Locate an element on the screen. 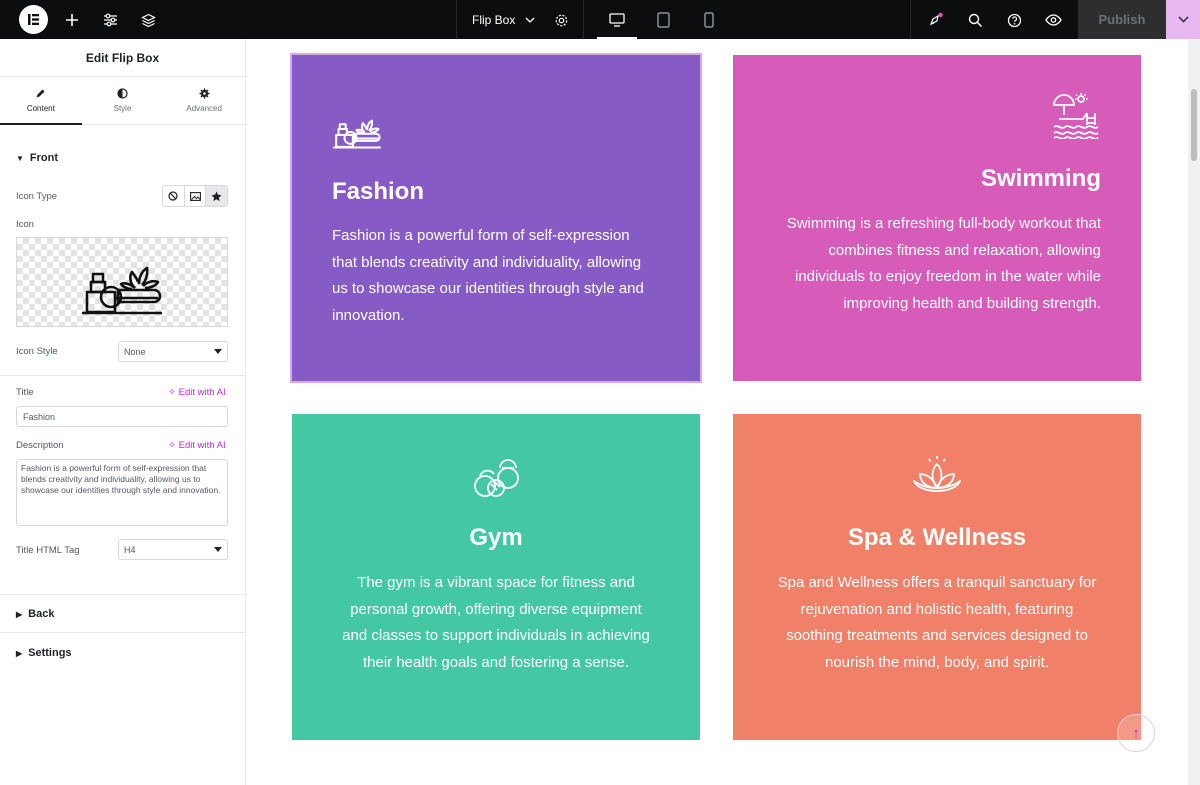  tab-content-label: Content is located at coordinates (40, 108).